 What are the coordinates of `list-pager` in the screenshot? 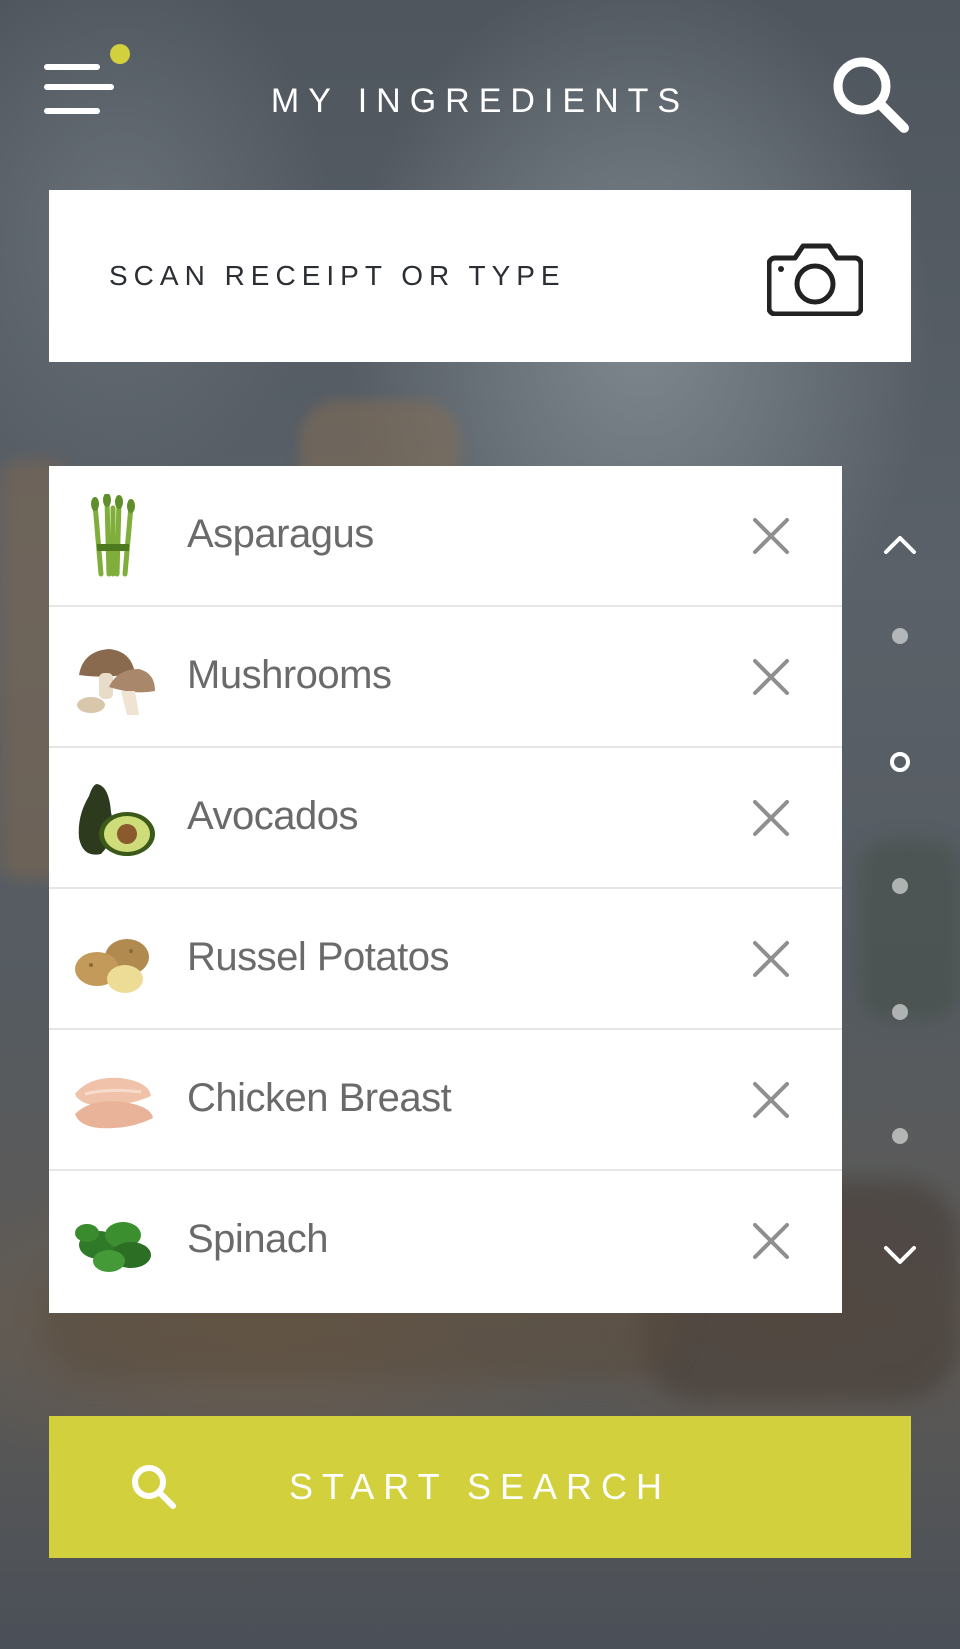 It's located at (900, 896).